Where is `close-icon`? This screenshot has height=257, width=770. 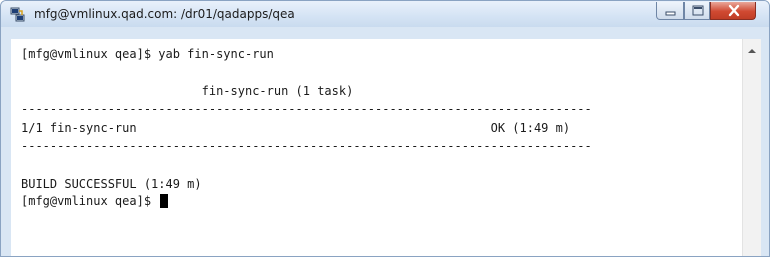 close-icon is located at coordinates (734, 10).